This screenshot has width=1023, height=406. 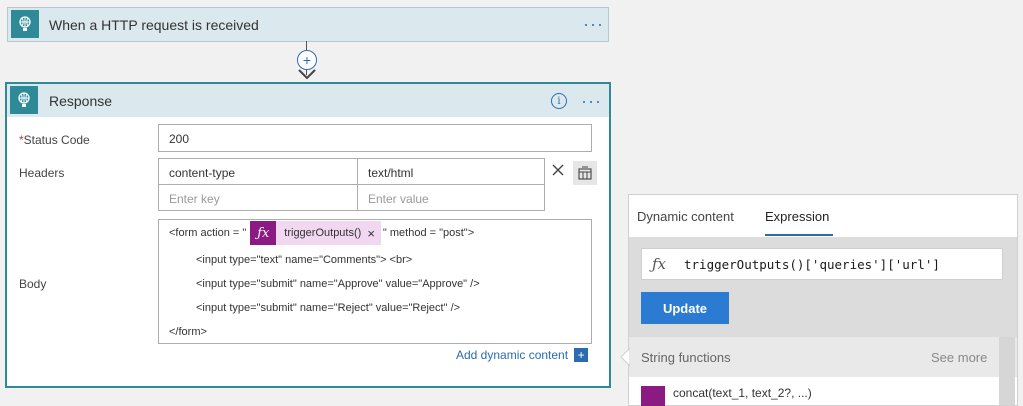 What do you see at coordinates (822, 264) in the screenshot?
I see `expression-input: ƒx triggerOutputs()['queries']['url']` at bounding box center [822, 264].